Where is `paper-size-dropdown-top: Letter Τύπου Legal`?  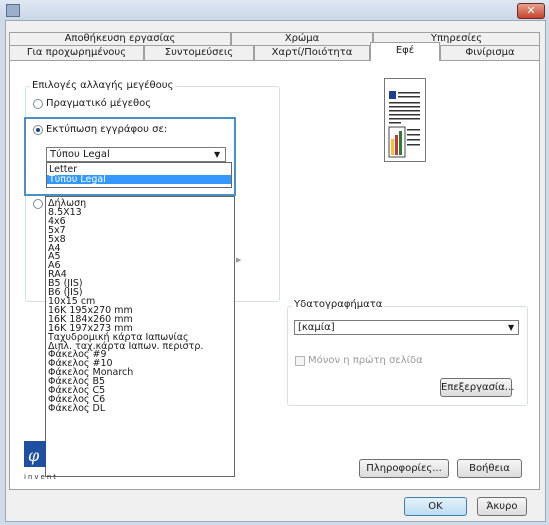
paper-size-dropdown-top: Letter Τύπου Legal is located at coordinates (139, 175).